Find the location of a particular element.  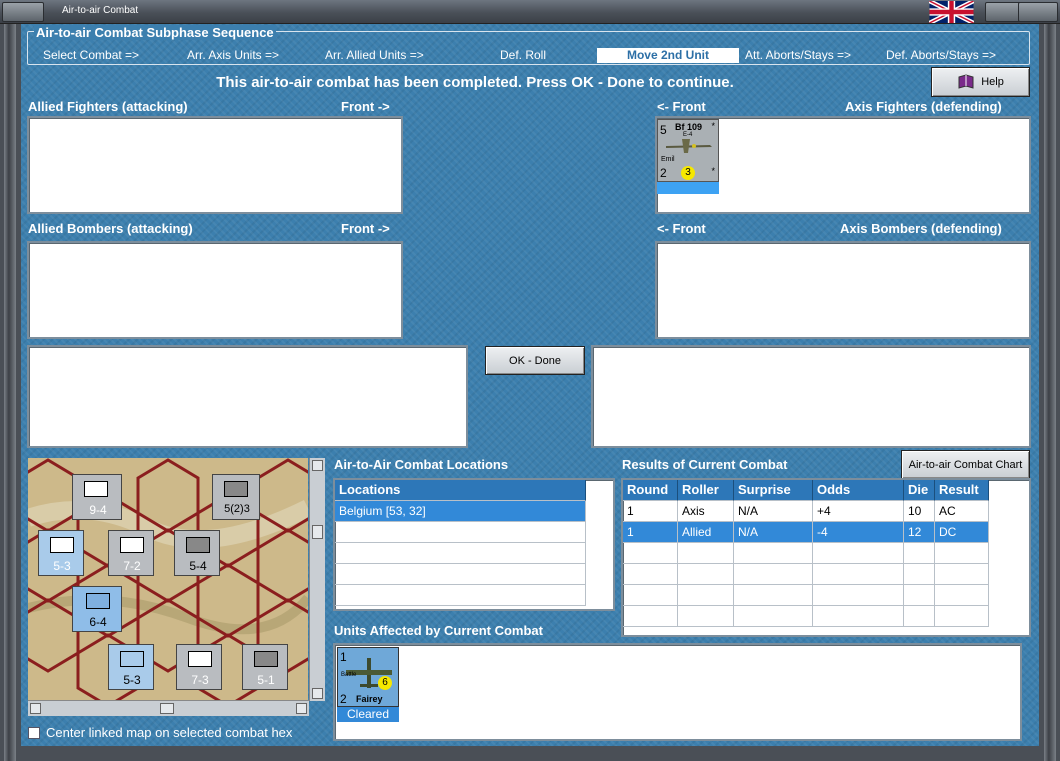

affected-unit-name: Fairey is located at coordinates (369, 699).